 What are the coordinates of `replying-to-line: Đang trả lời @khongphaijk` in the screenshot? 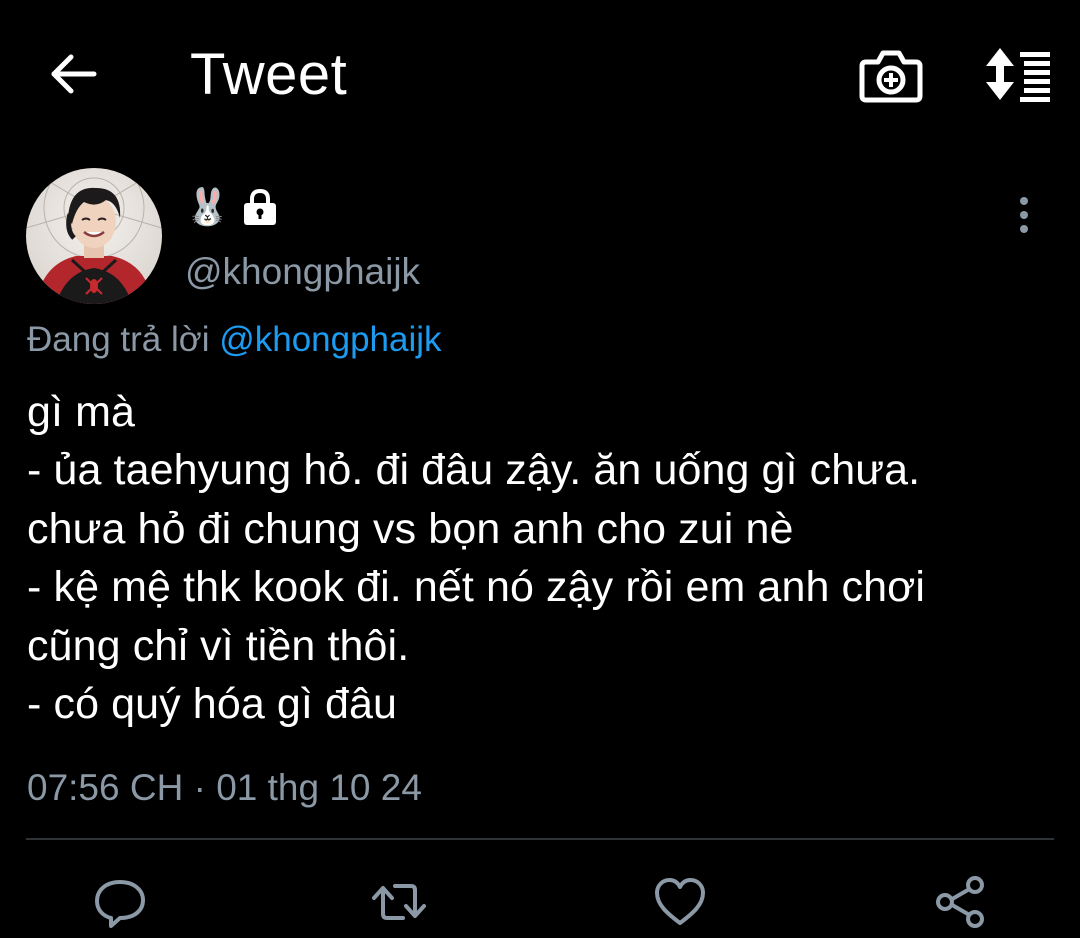 It's located at (234, 340).